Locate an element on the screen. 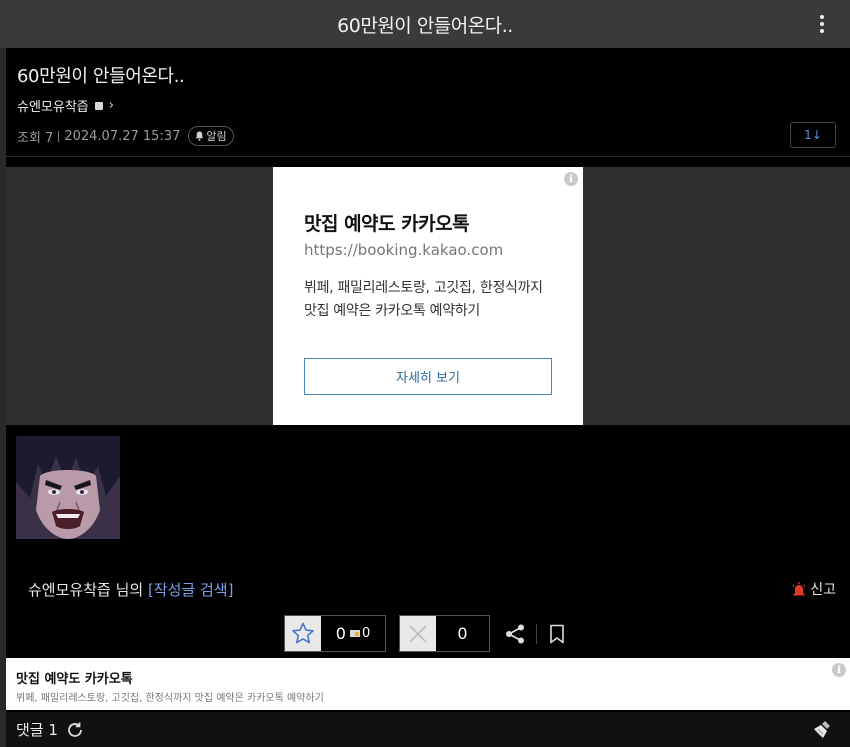 The image size is (850, 747). anime-character-image is located at coordinates (68, 487).